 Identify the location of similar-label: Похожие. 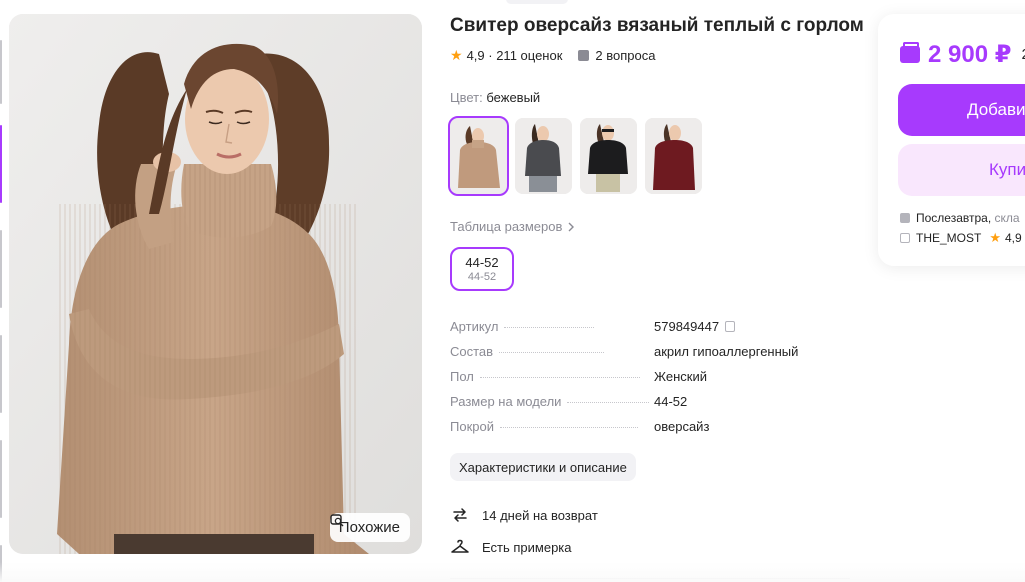
(369, 527).